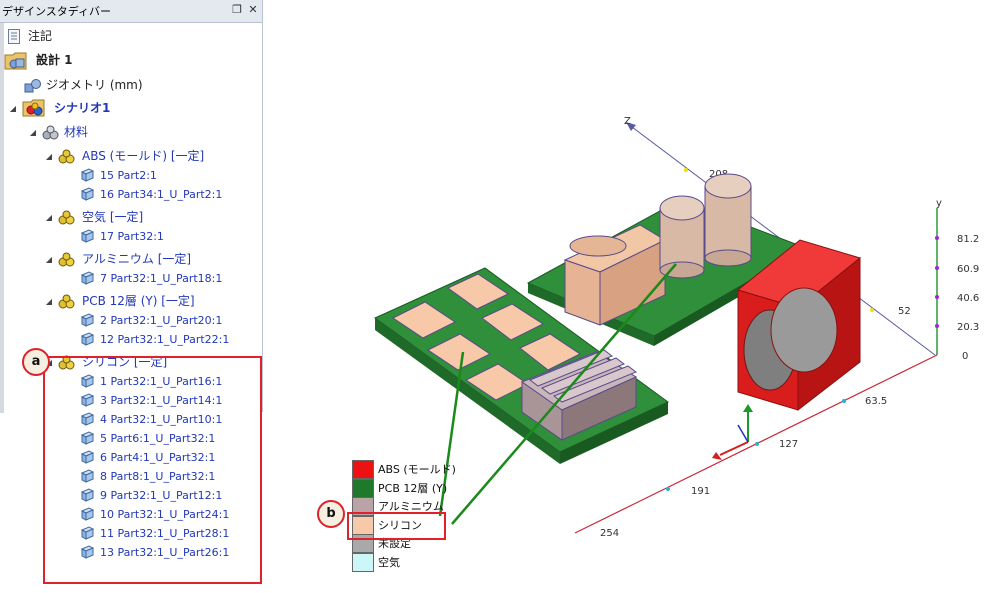 The height and width of the screenshot is (593, 1002). I want to click on tree-label: PCB 12層 (Y) [一定], so click(138, 301).